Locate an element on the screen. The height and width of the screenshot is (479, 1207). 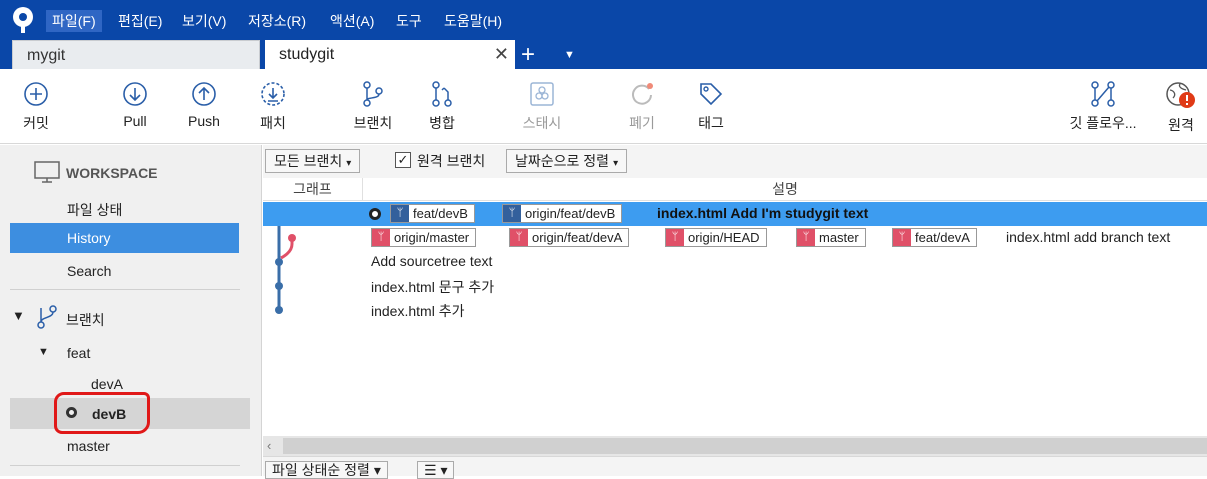
scrollbar-thumb is located at coordinates (745, 446).